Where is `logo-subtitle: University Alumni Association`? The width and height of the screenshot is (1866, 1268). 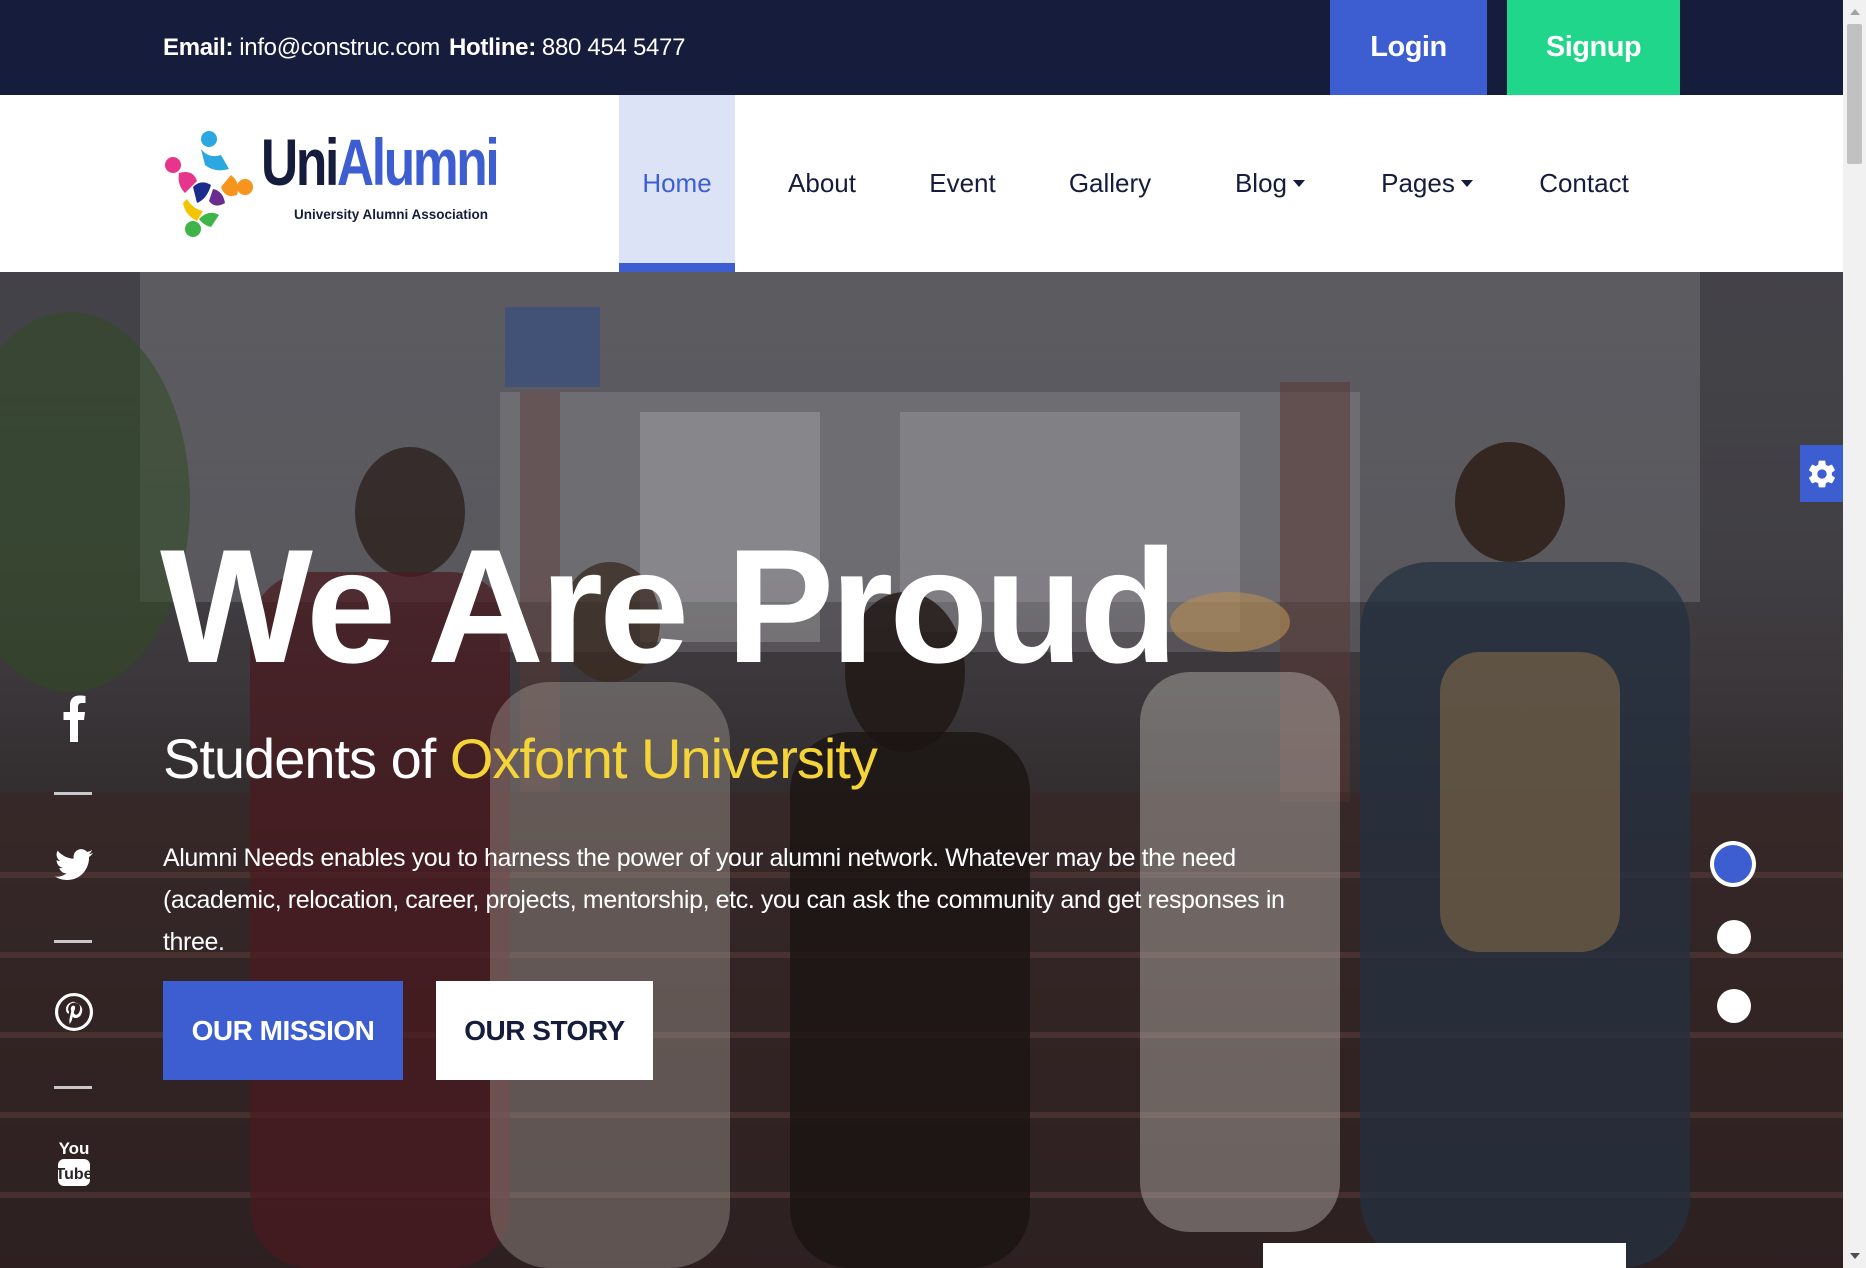 logo-subtitle: University Alumni Association is located at coordinates (391, 214).